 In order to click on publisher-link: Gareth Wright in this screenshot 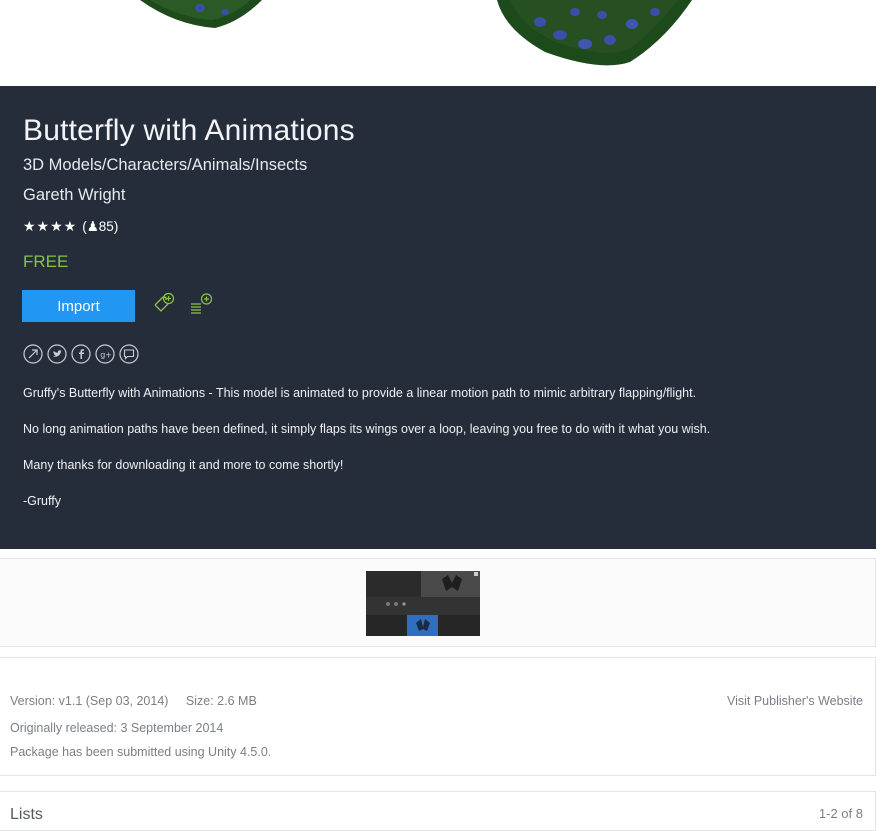, I will do `click(74, 195)`.